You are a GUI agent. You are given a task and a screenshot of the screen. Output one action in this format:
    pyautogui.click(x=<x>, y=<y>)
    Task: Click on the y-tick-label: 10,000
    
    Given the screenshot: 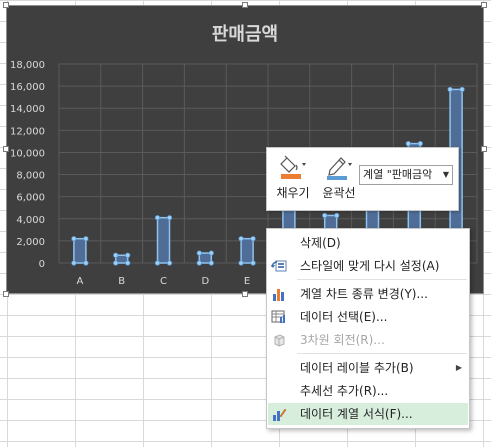 What is the action you would take?
    pyautogui.click(x=27, y=153)
    